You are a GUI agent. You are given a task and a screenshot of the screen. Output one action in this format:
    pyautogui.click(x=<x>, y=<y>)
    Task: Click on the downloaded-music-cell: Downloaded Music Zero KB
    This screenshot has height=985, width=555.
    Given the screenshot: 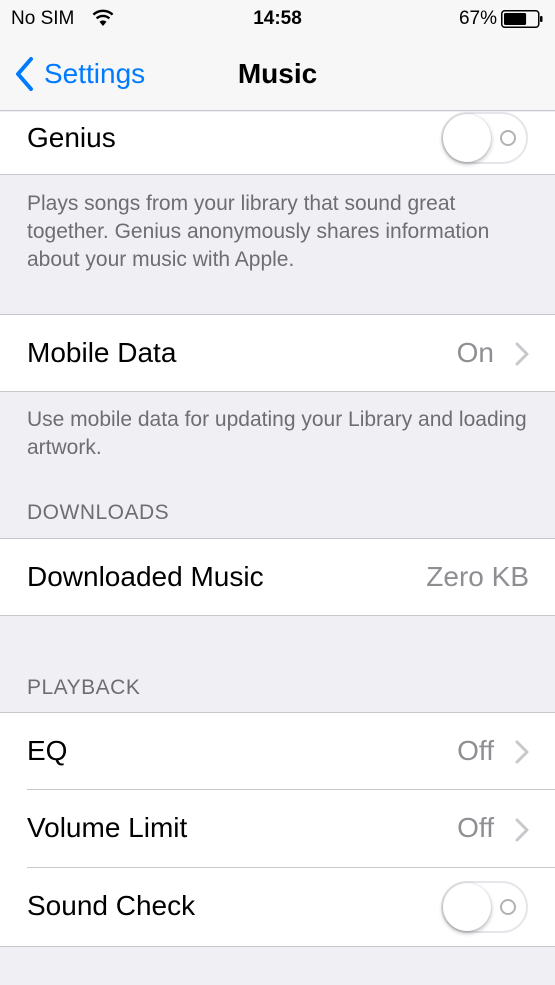 What is the action you would take?
    pyautogui.click(x=277, y=577)
    